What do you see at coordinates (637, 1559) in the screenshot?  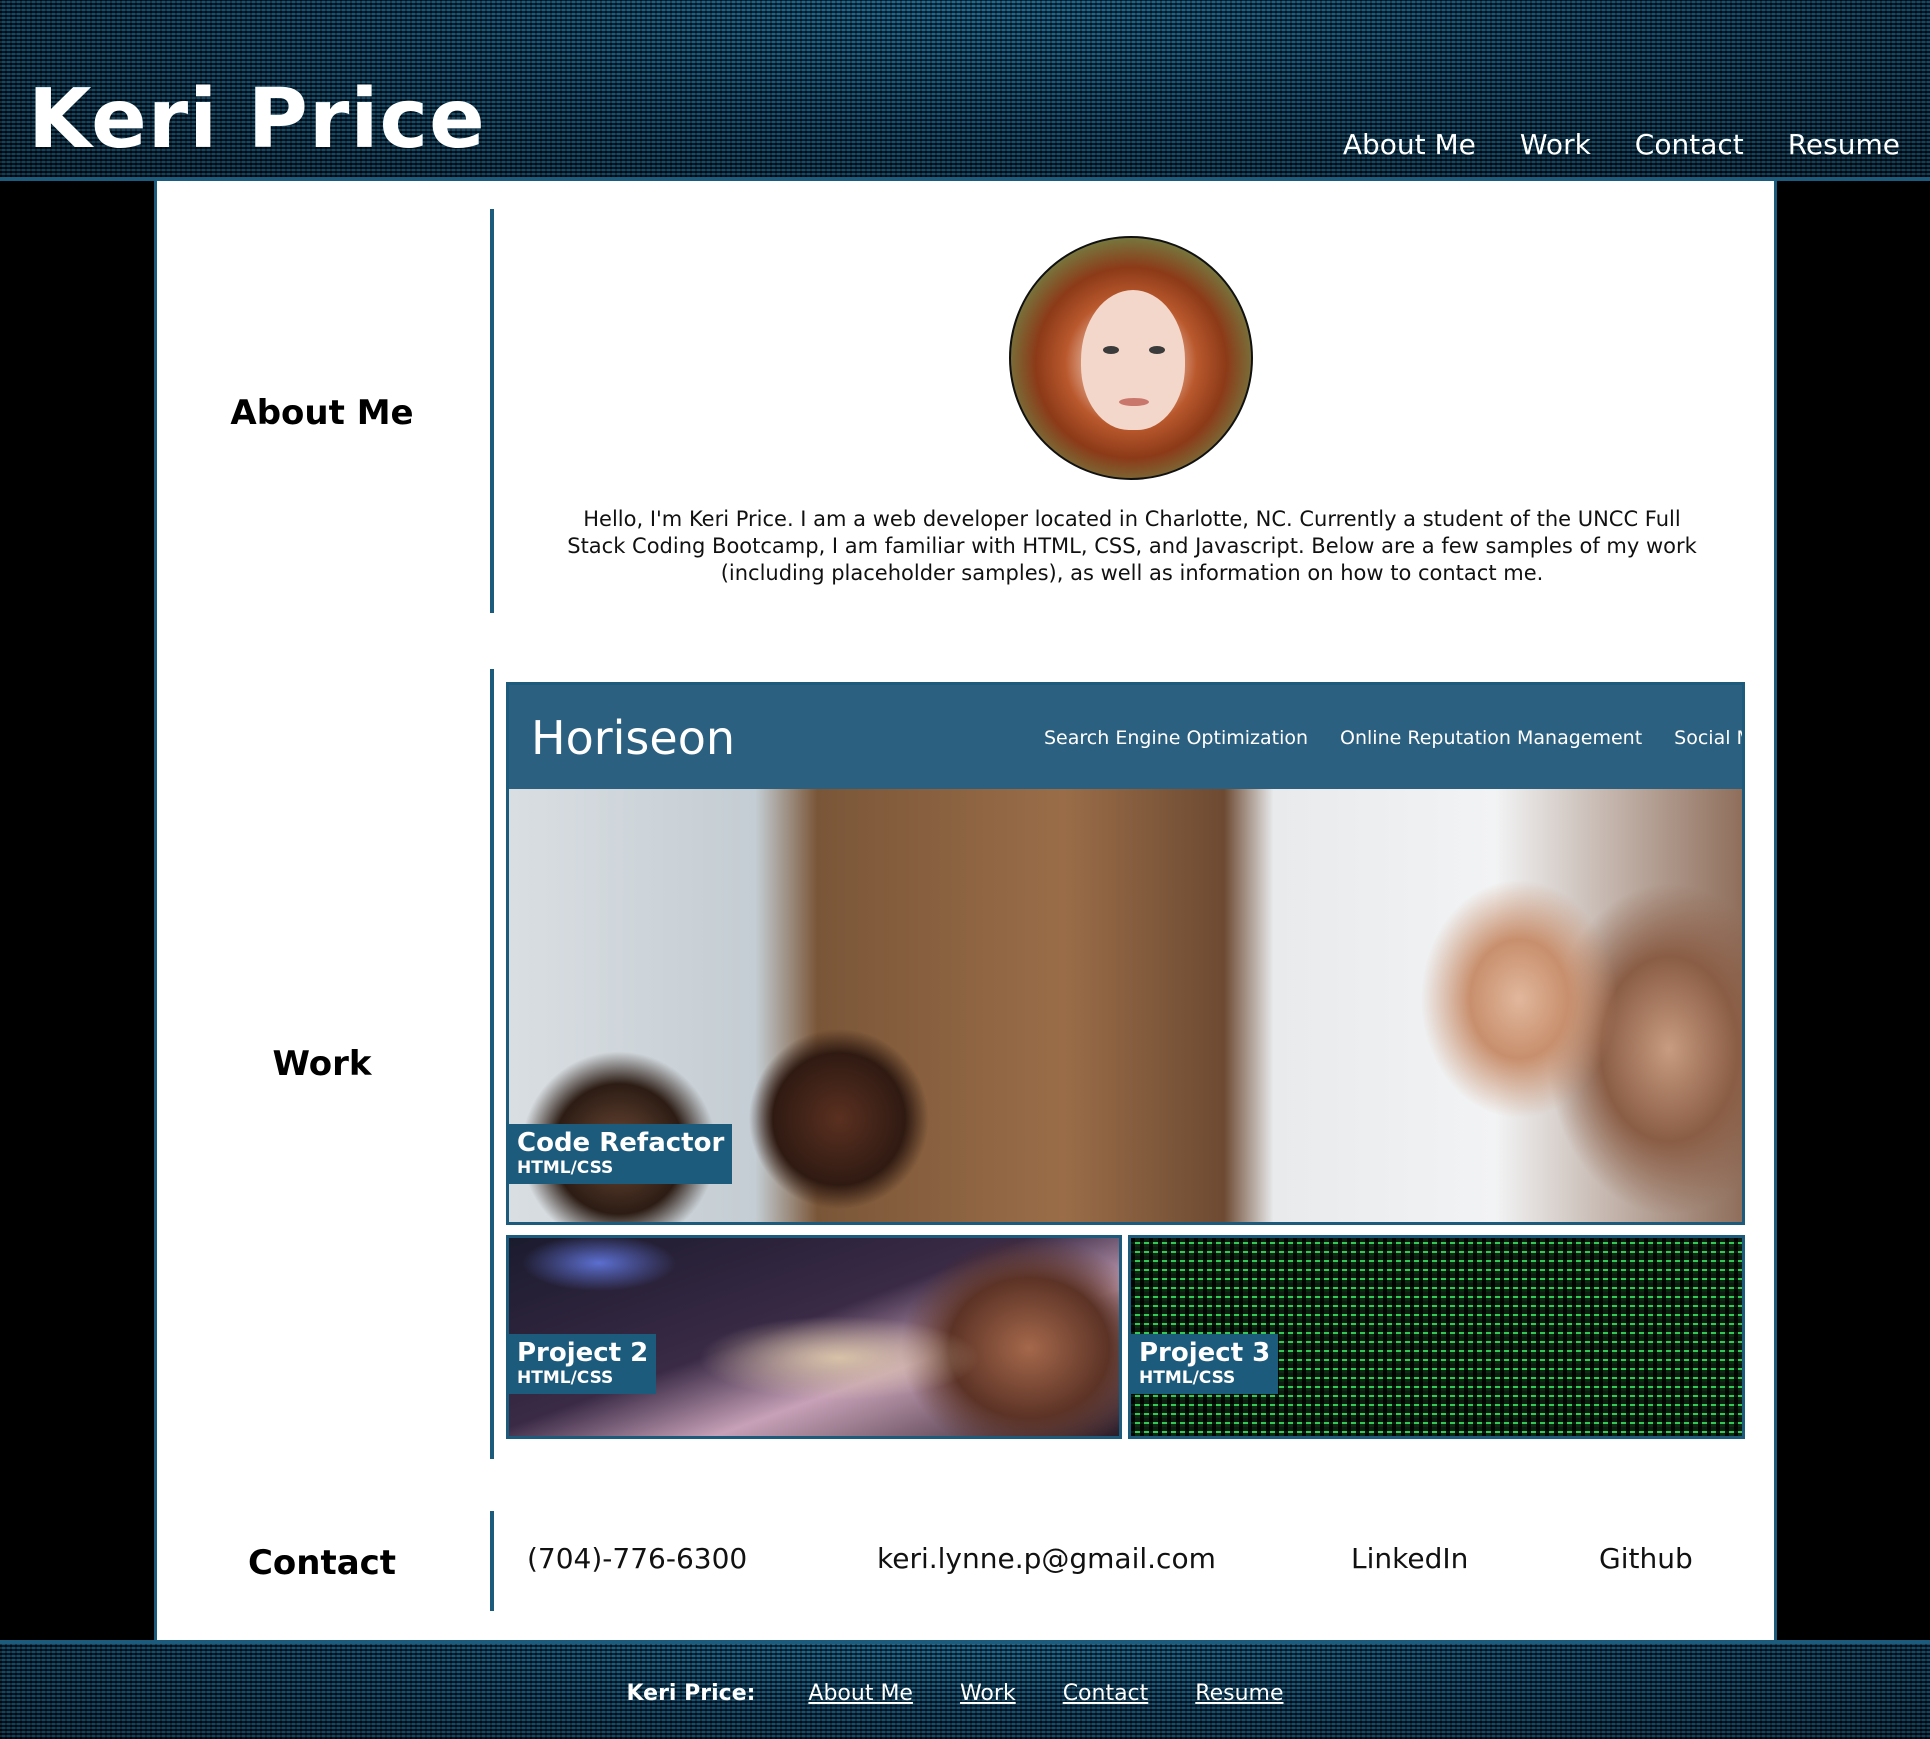 I see `contact-phone-link: (704)-776-6300` at bounding box center [637, 1559].